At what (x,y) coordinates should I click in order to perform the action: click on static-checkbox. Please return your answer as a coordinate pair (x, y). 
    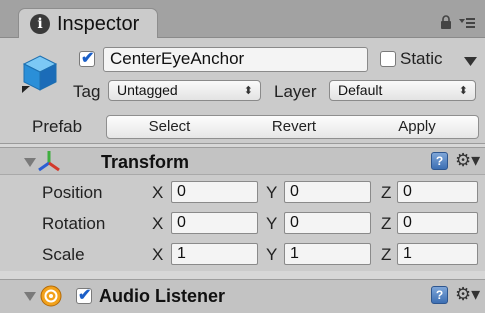
    Looking at the image, I should click on (388, 59).